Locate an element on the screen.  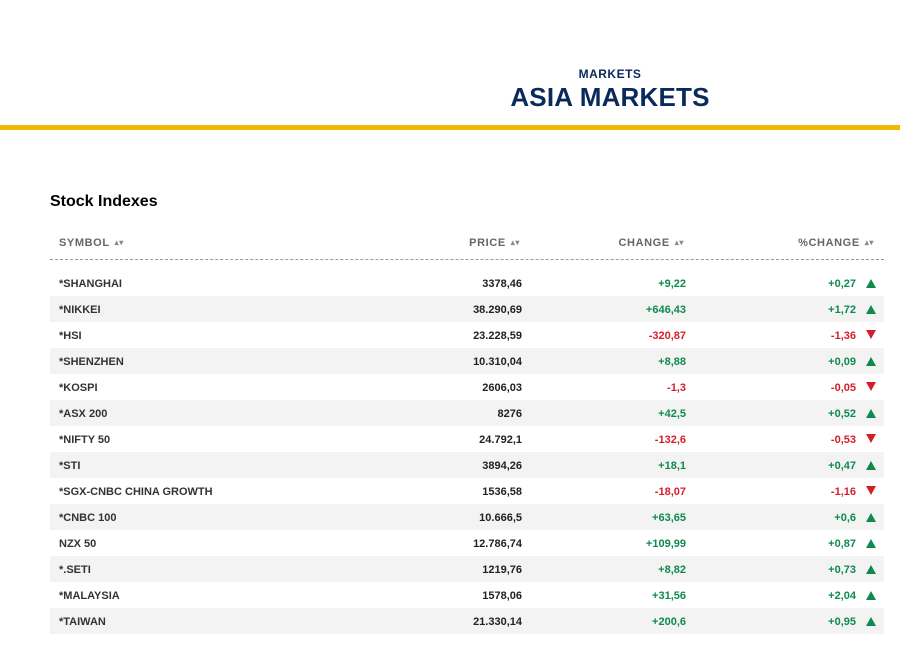
table-row: *KOSPI 2606,03 -1,3 -0,05 is located at coordinates (467, 387).